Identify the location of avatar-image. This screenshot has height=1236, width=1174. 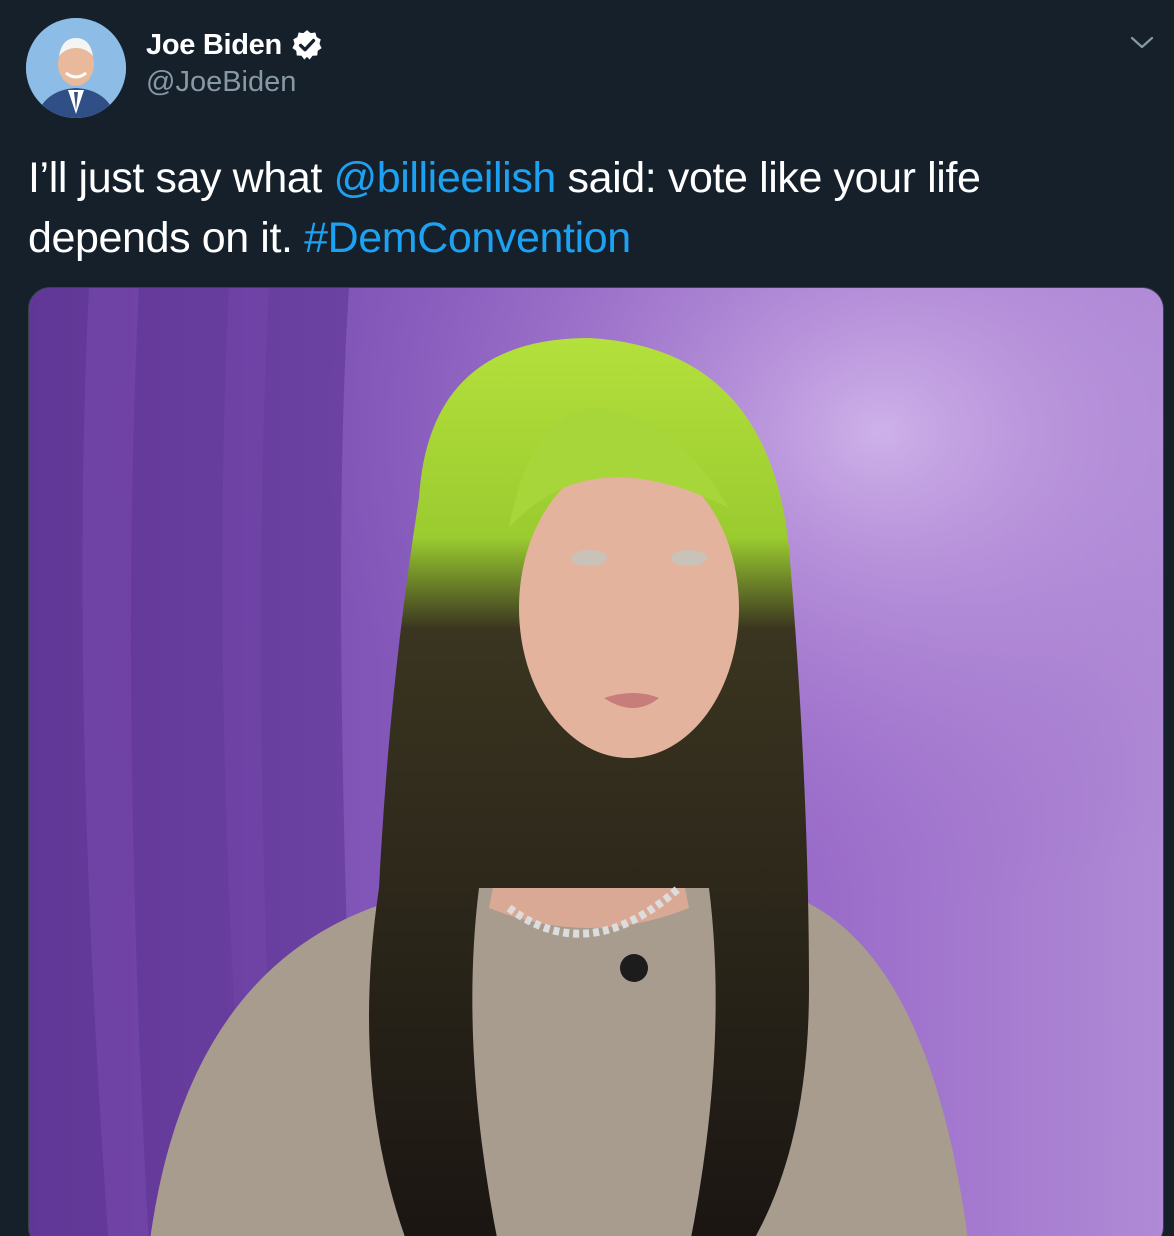
(76, 68).